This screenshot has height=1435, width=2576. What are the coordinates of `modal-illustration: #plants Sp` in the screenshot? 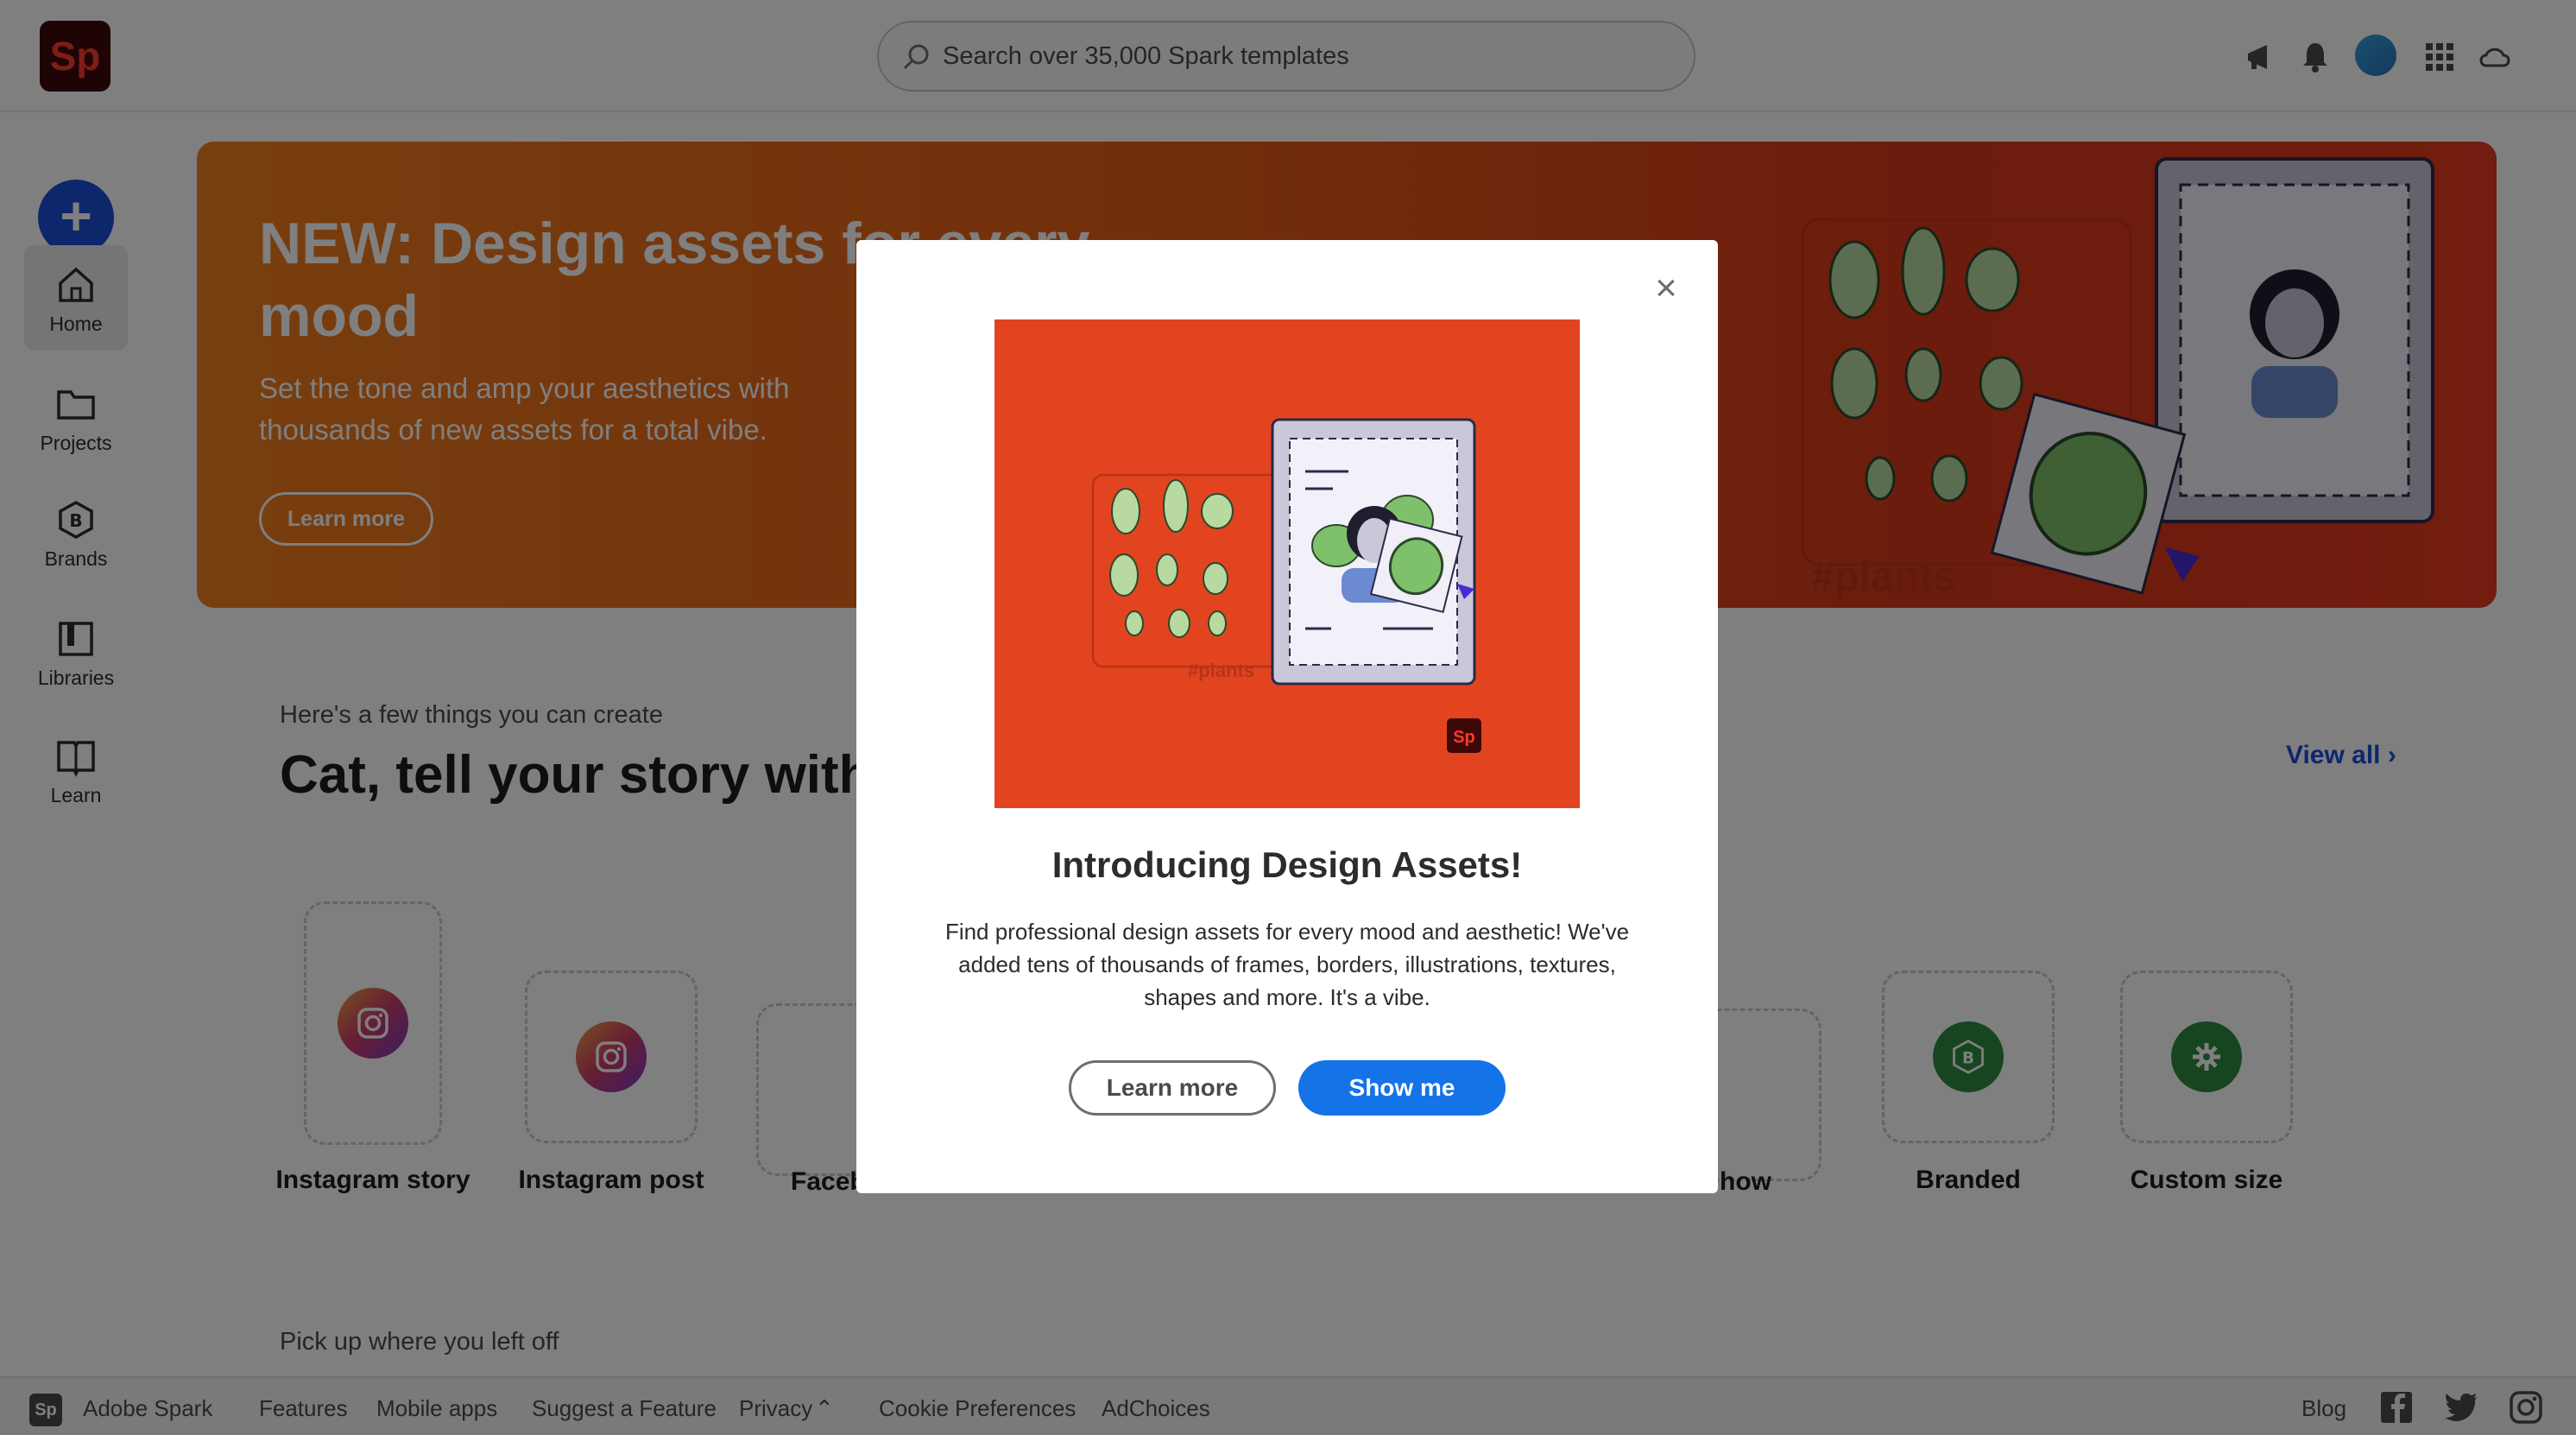 It's located at (1286, 585).